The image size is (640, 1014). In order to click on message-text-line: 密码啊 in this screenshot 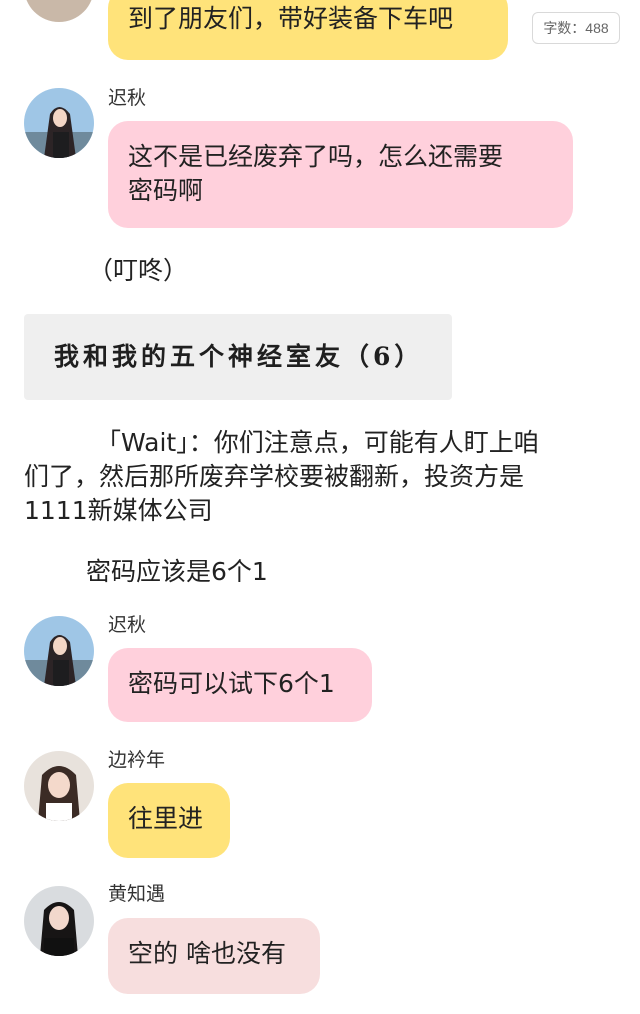, I will do `click(166, 190)`.